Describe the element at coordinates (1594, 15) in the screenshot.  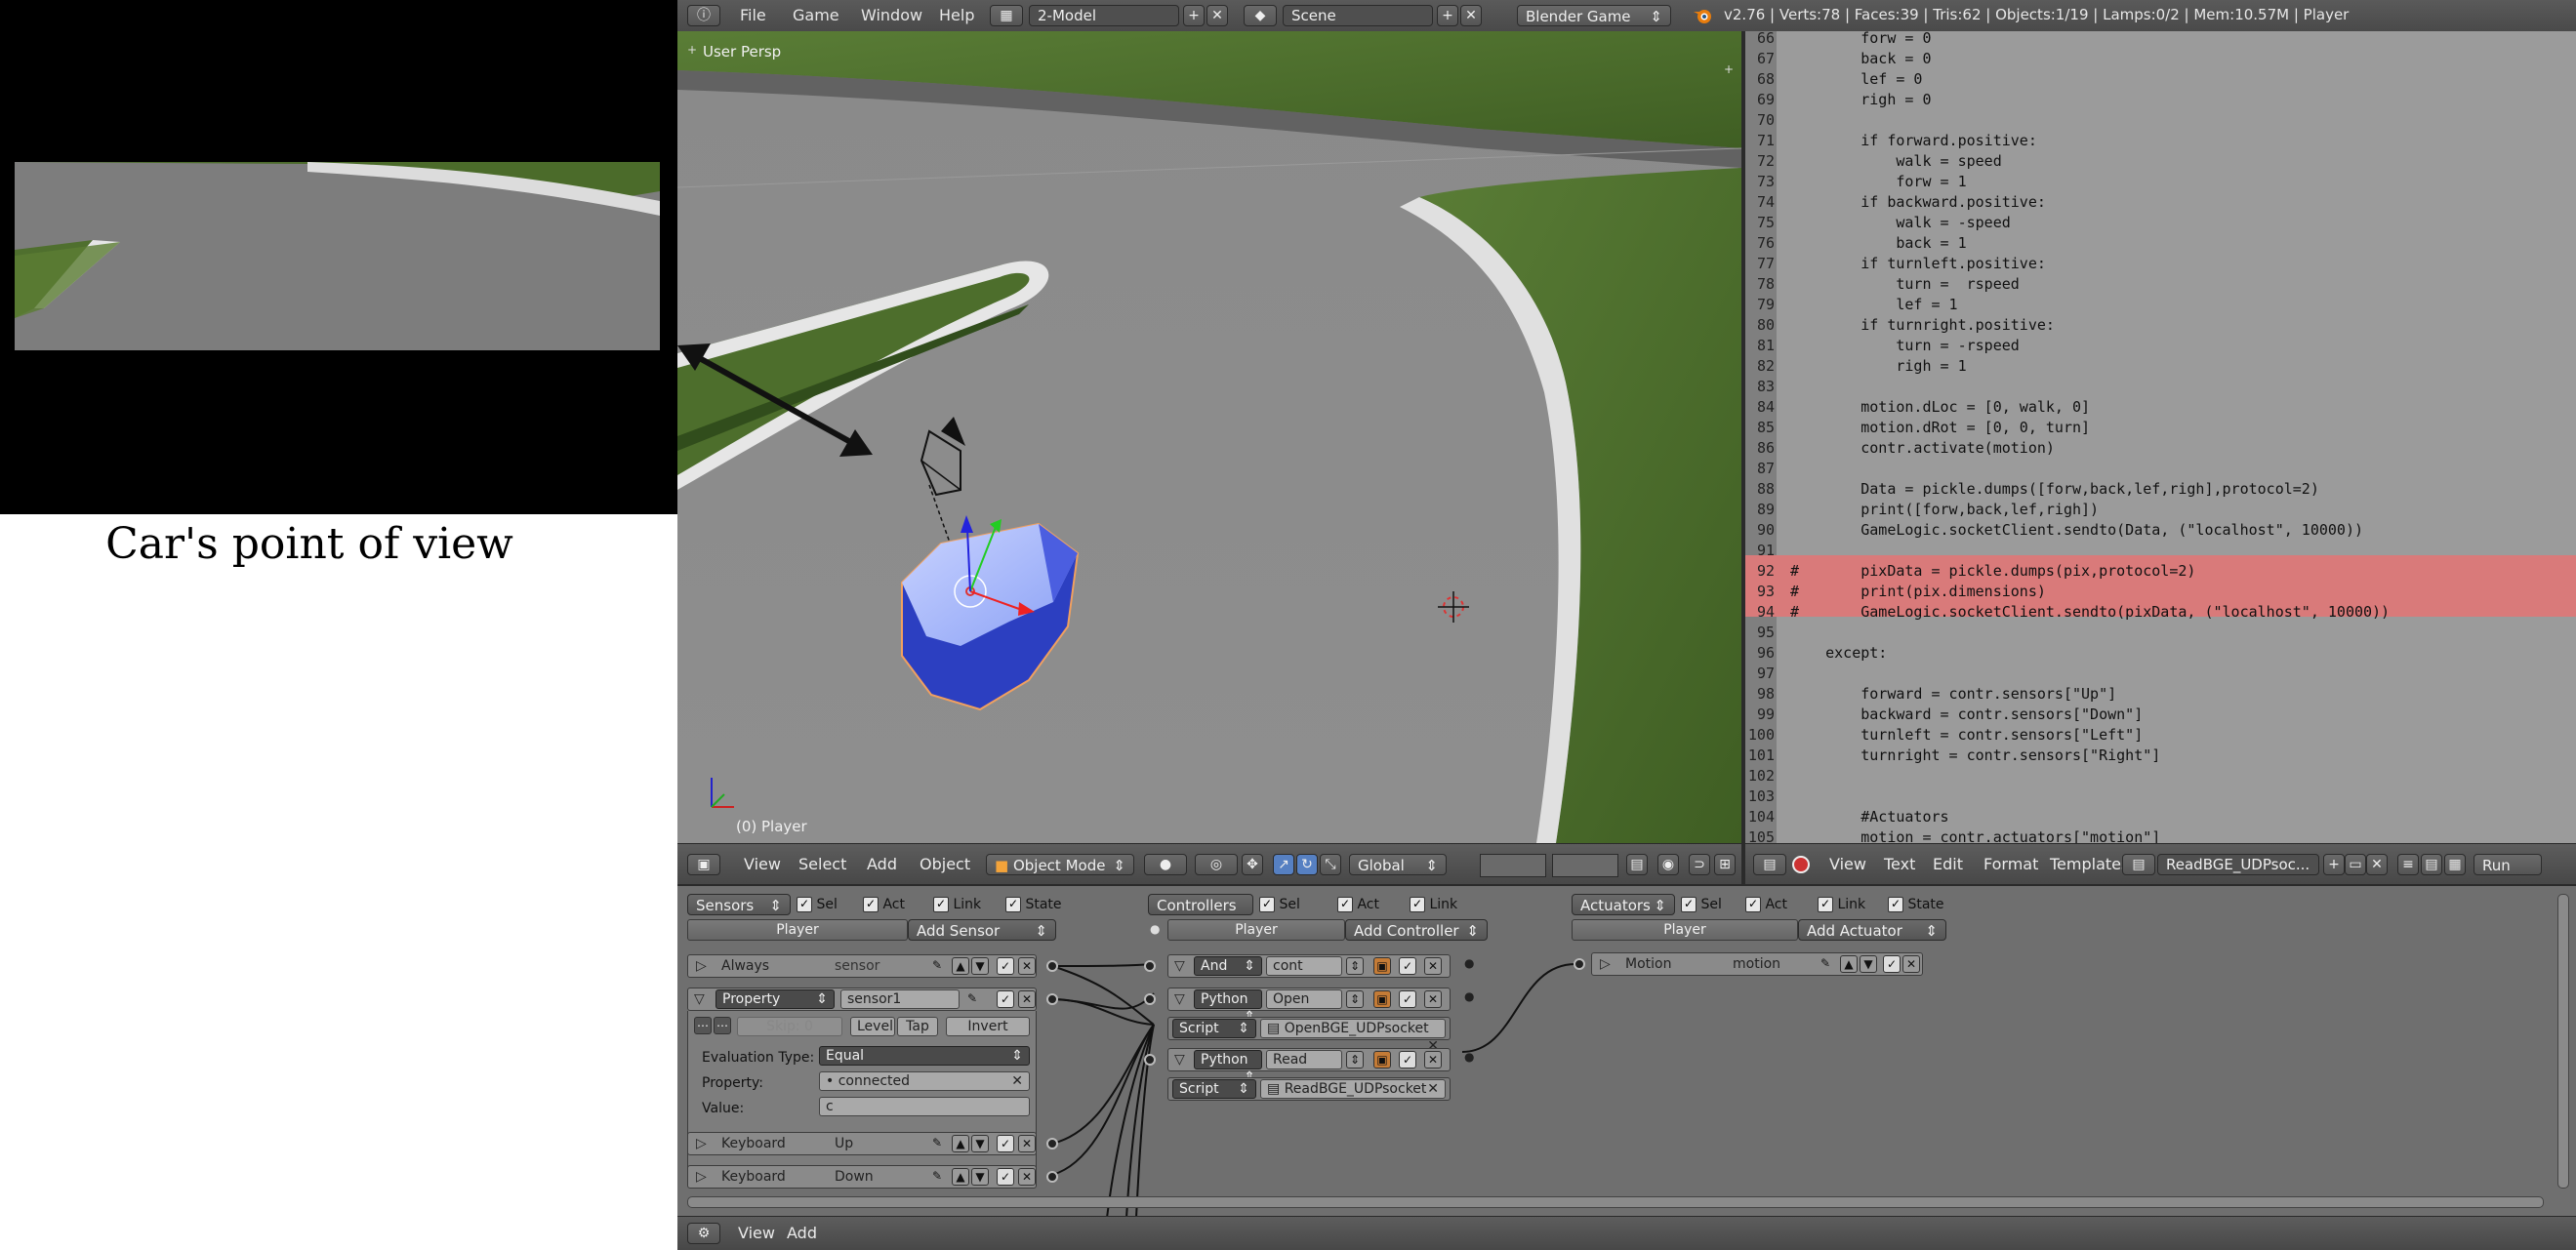
I see `render-engine-dropdown: Blender Game ⇕` at that location.